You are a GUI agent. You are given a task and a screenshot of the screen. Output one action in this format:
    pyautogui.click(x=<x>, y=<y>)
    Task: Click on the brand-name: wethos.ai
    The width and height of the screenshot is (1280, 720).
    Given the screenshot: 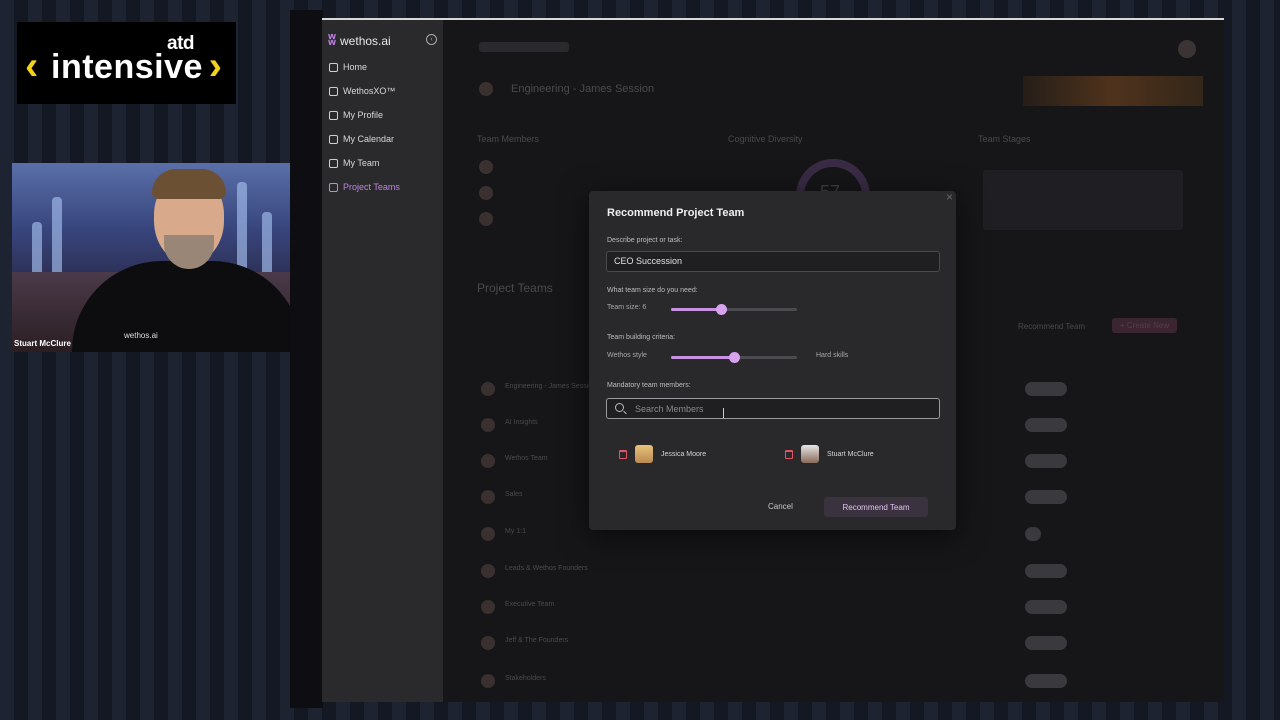 What is the action you would take?
    pyautogui.click(x=365, y=40)
    